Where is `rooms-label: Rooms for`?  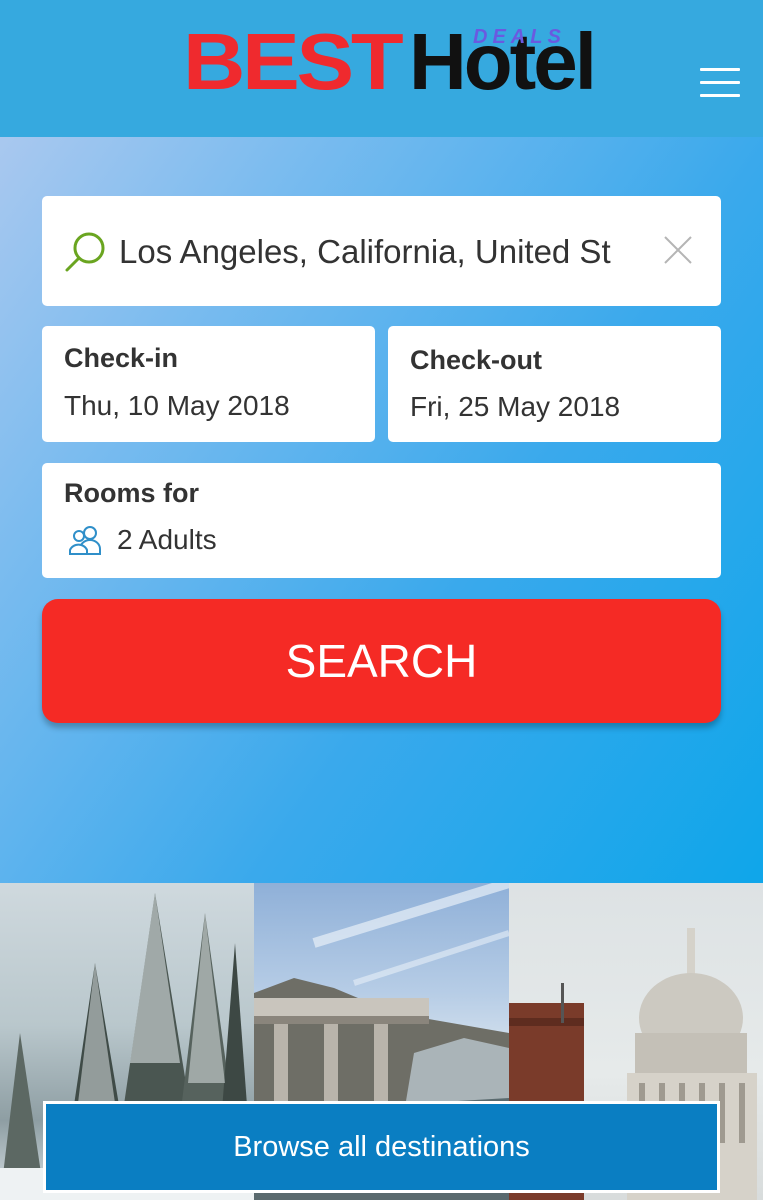
rooms-label: Rooms for is located at coordinates (131, 493).